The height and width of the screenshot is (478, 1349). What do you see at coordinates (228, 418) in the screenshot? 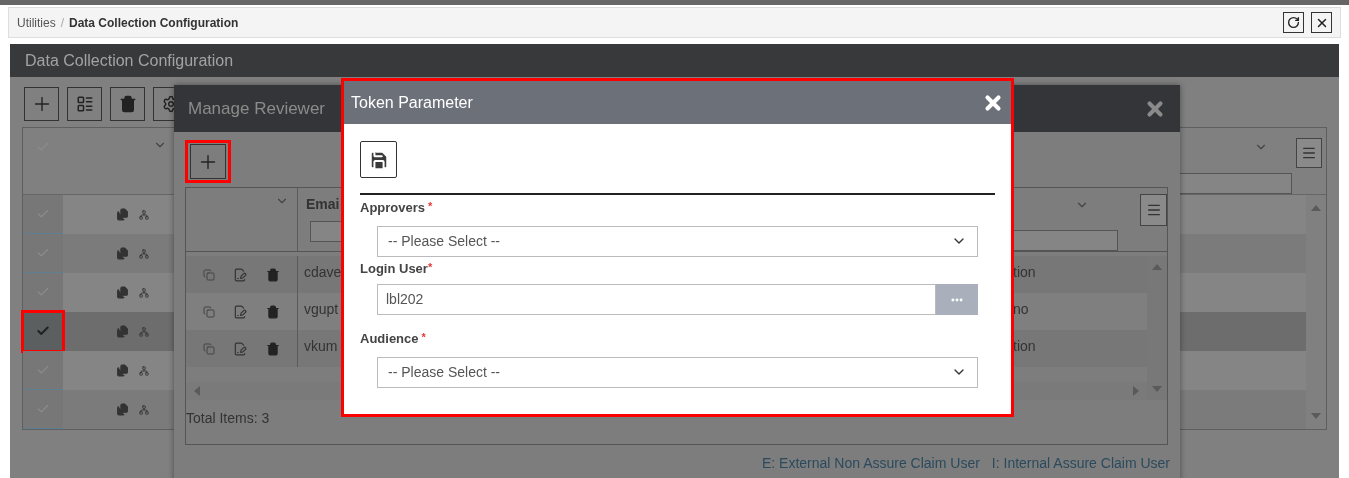
I see `total-items-text: Total Items: 3` at bounding box center [228, 418].